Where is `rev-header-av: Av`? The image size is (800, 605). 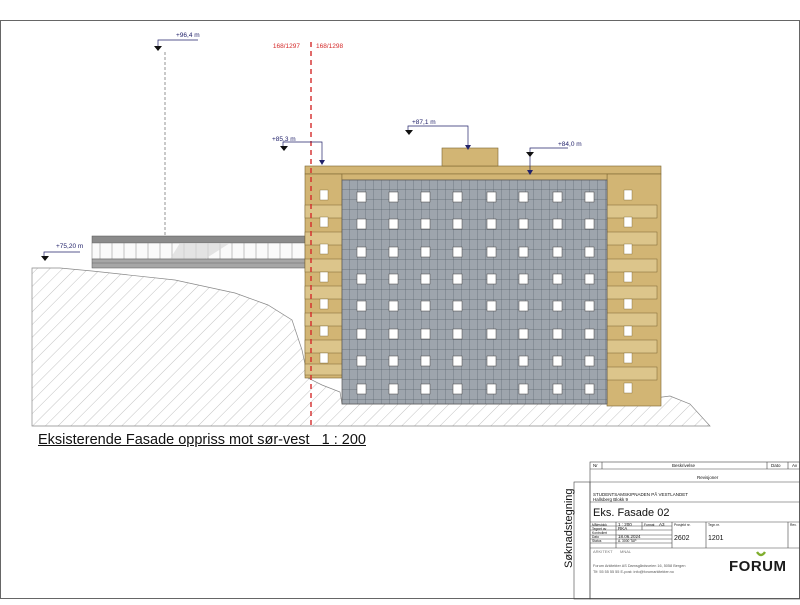
rev-header-av: Av is located at coordinates (795, 465).